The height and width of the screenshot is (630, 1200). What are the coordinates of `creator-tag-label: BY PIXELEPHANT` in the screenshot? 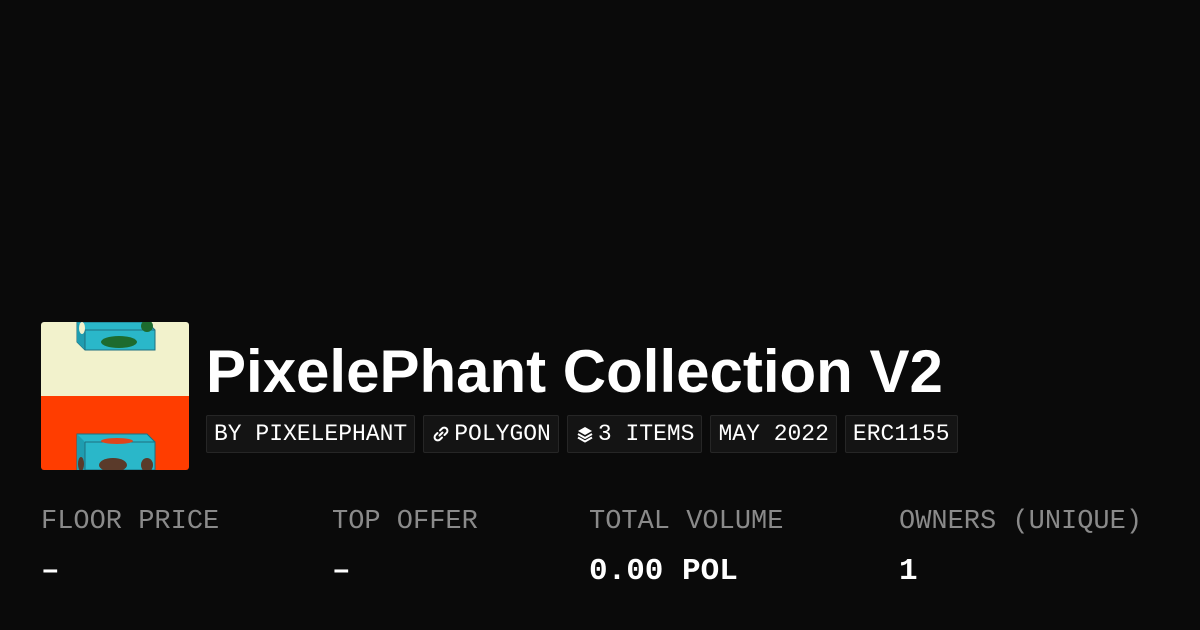 It's located at (311, 434).